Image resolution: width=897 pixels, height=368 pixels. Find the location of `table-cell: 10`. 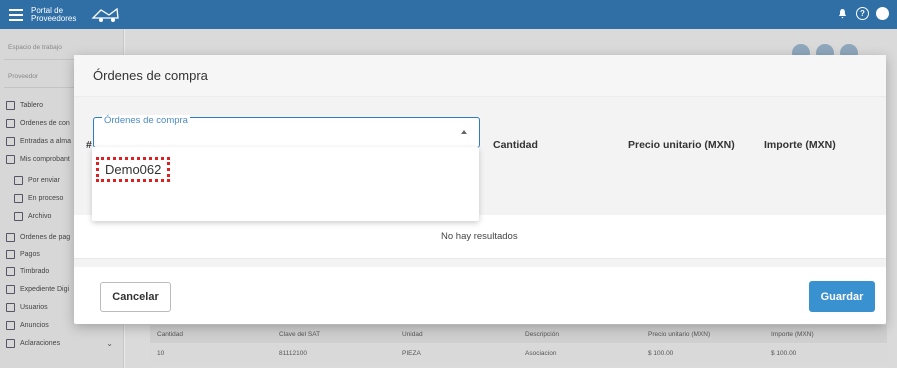

table-cell: 10 is located at coordinates (161, 353).